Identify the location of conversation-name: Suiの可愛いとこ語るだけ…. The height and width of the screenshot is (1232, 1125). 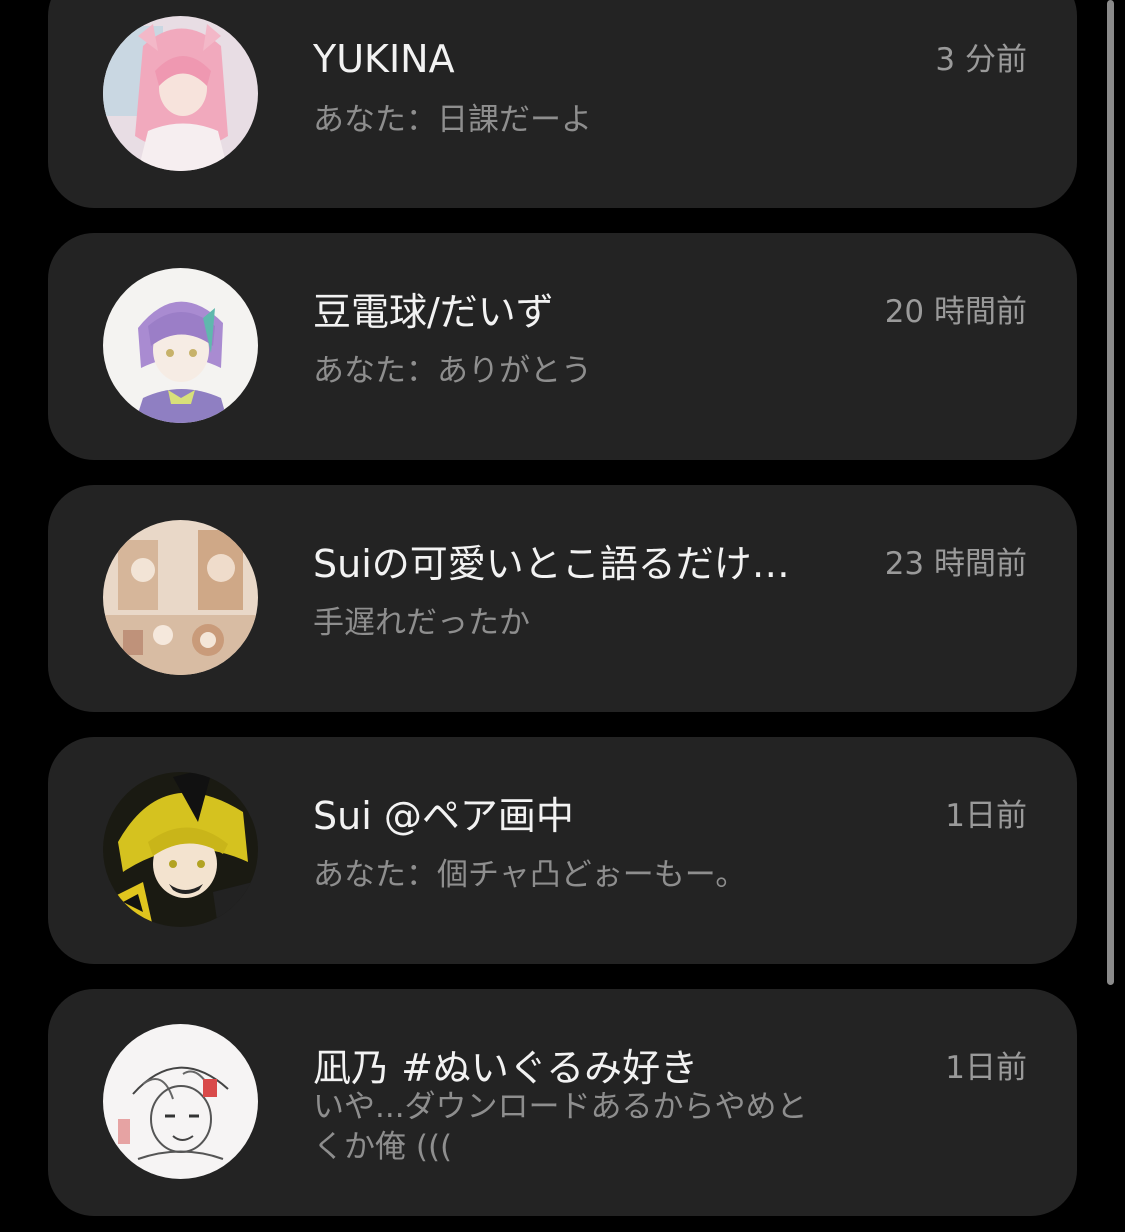
(551, 564).